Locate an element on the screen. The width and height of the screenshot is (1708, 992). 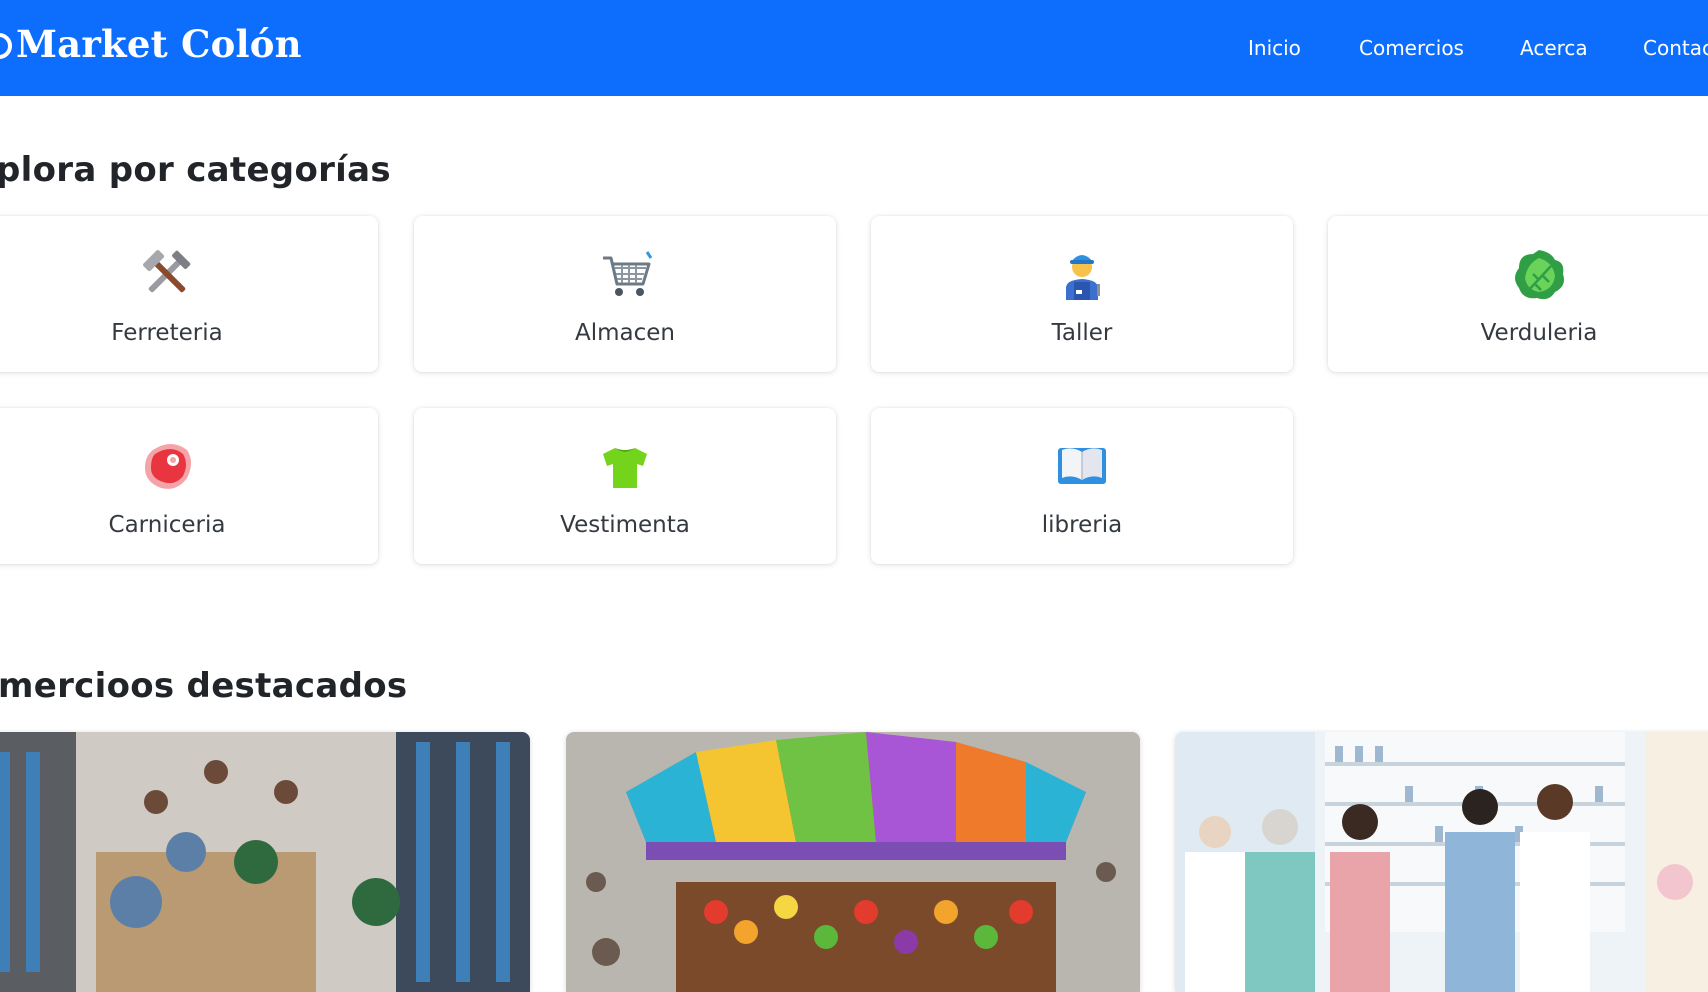
category-card-almacen: Almacen is located at coordinates (625, 294).